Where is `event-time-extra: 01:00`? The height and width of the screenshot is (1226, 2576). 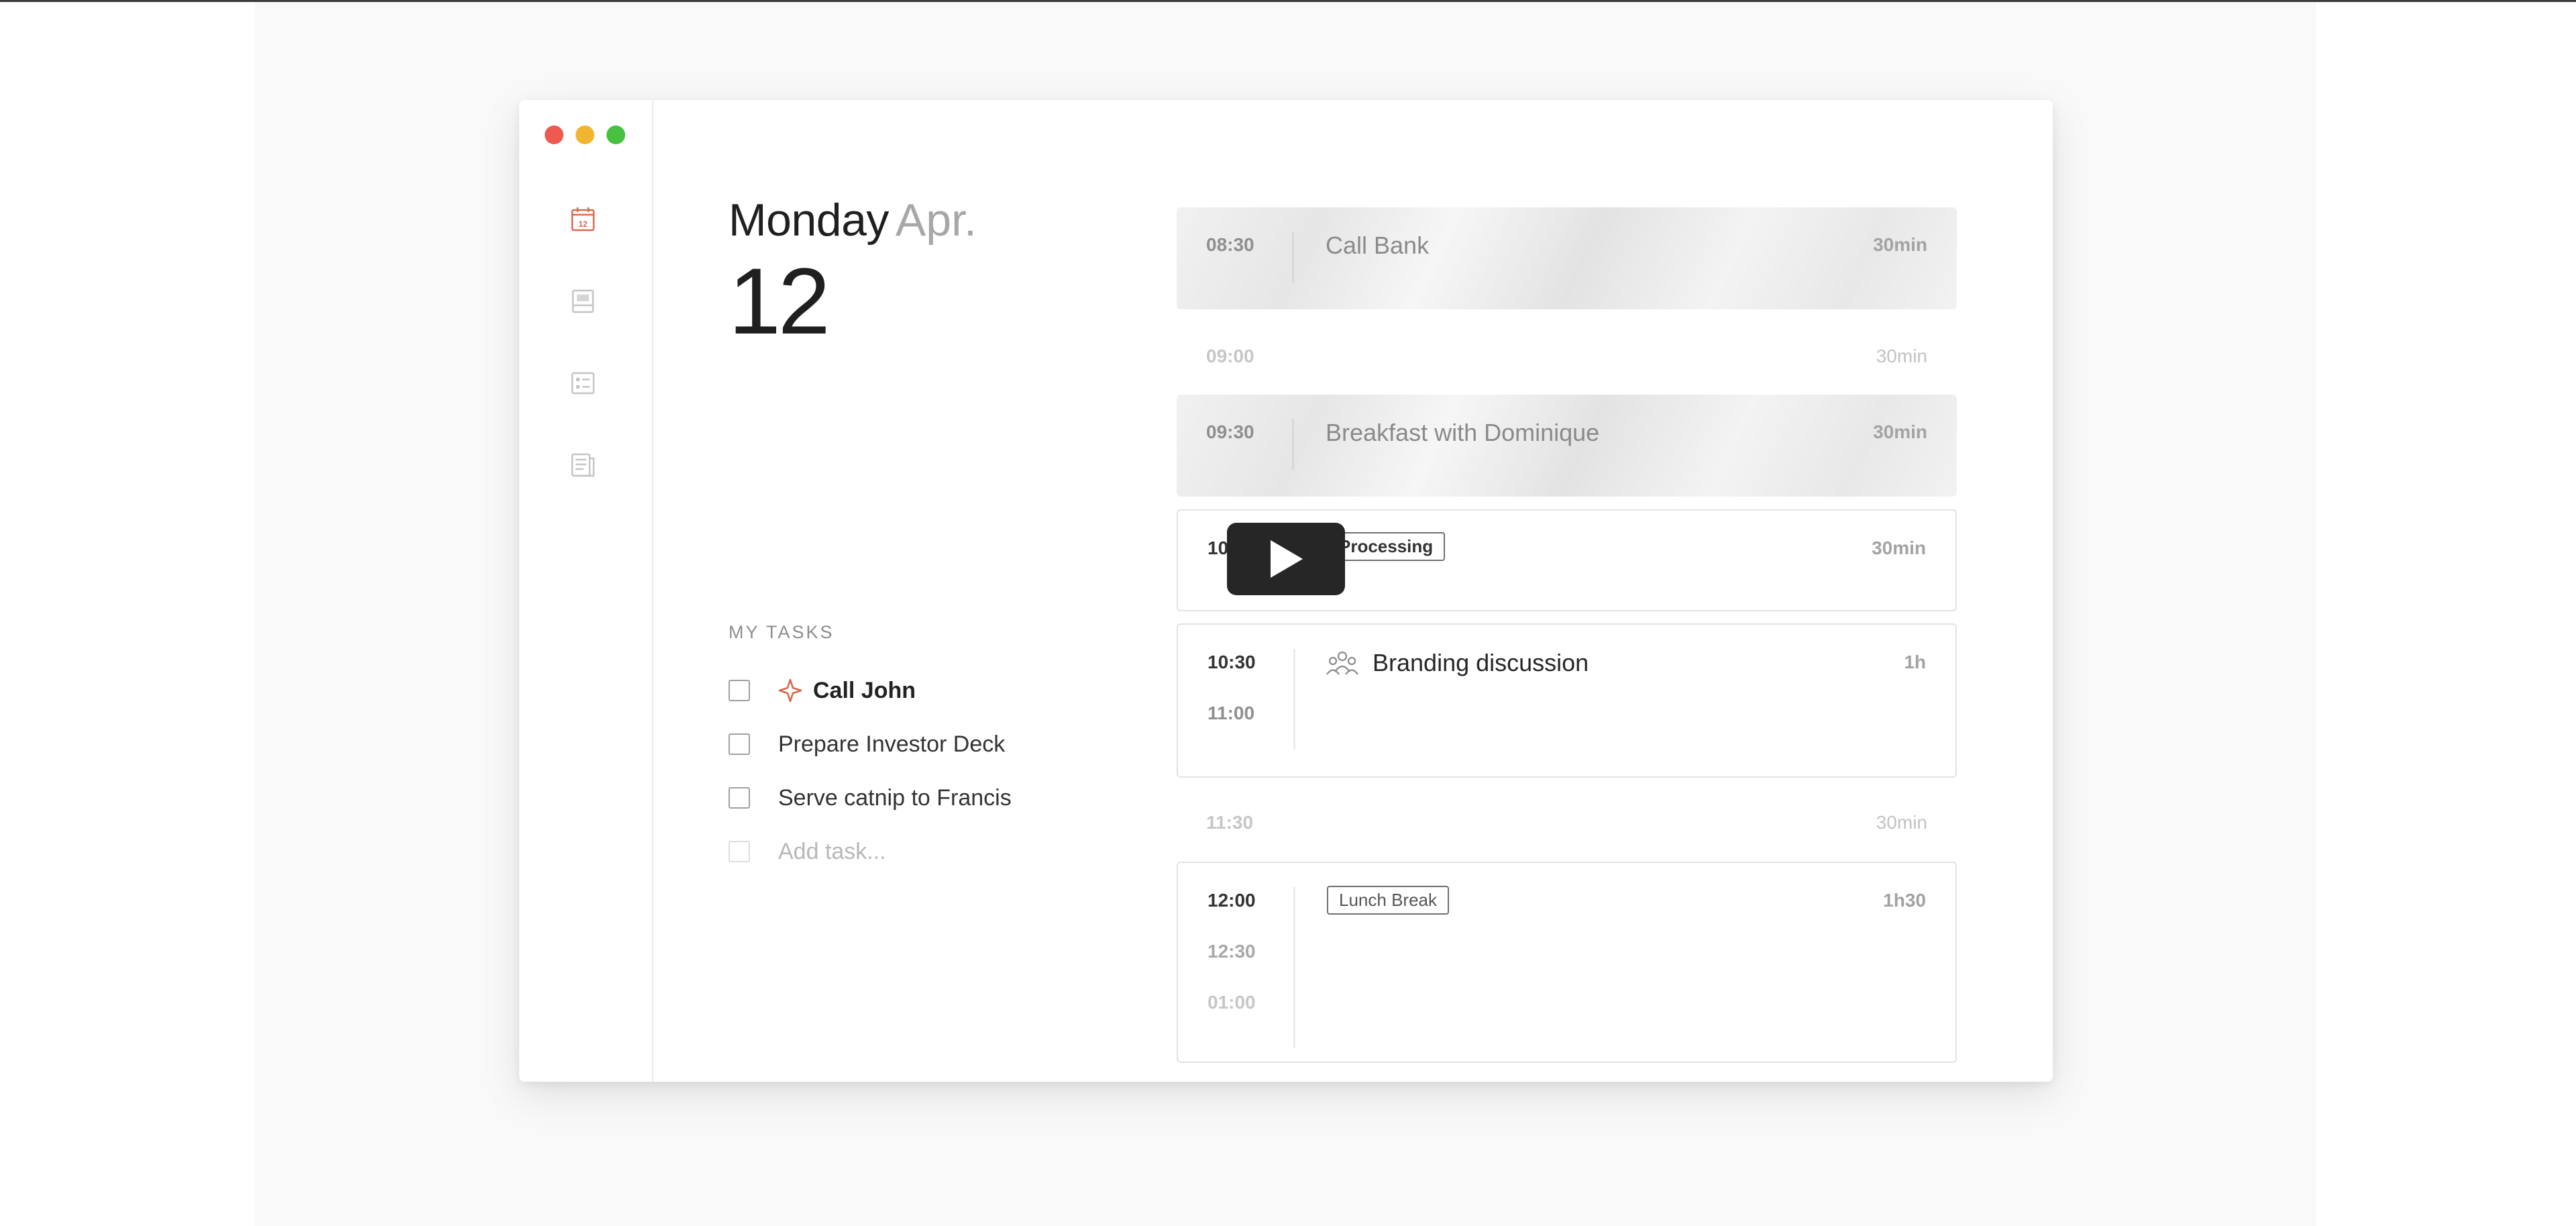
event-time-extra: 01:00 is located at coordinates (1232, 1002).